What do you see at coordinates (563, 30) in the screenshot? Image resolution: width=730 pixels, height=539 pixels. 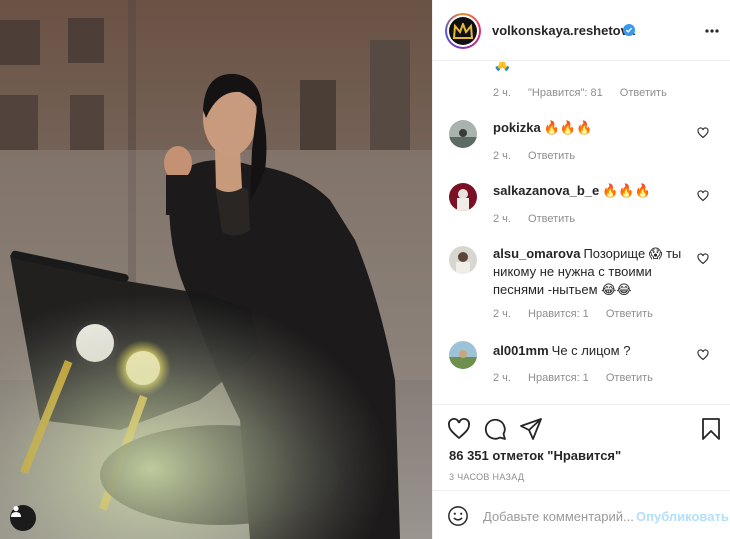 I see `author-username: volkonskaya.reshetova` at bounding box center [563, 30].